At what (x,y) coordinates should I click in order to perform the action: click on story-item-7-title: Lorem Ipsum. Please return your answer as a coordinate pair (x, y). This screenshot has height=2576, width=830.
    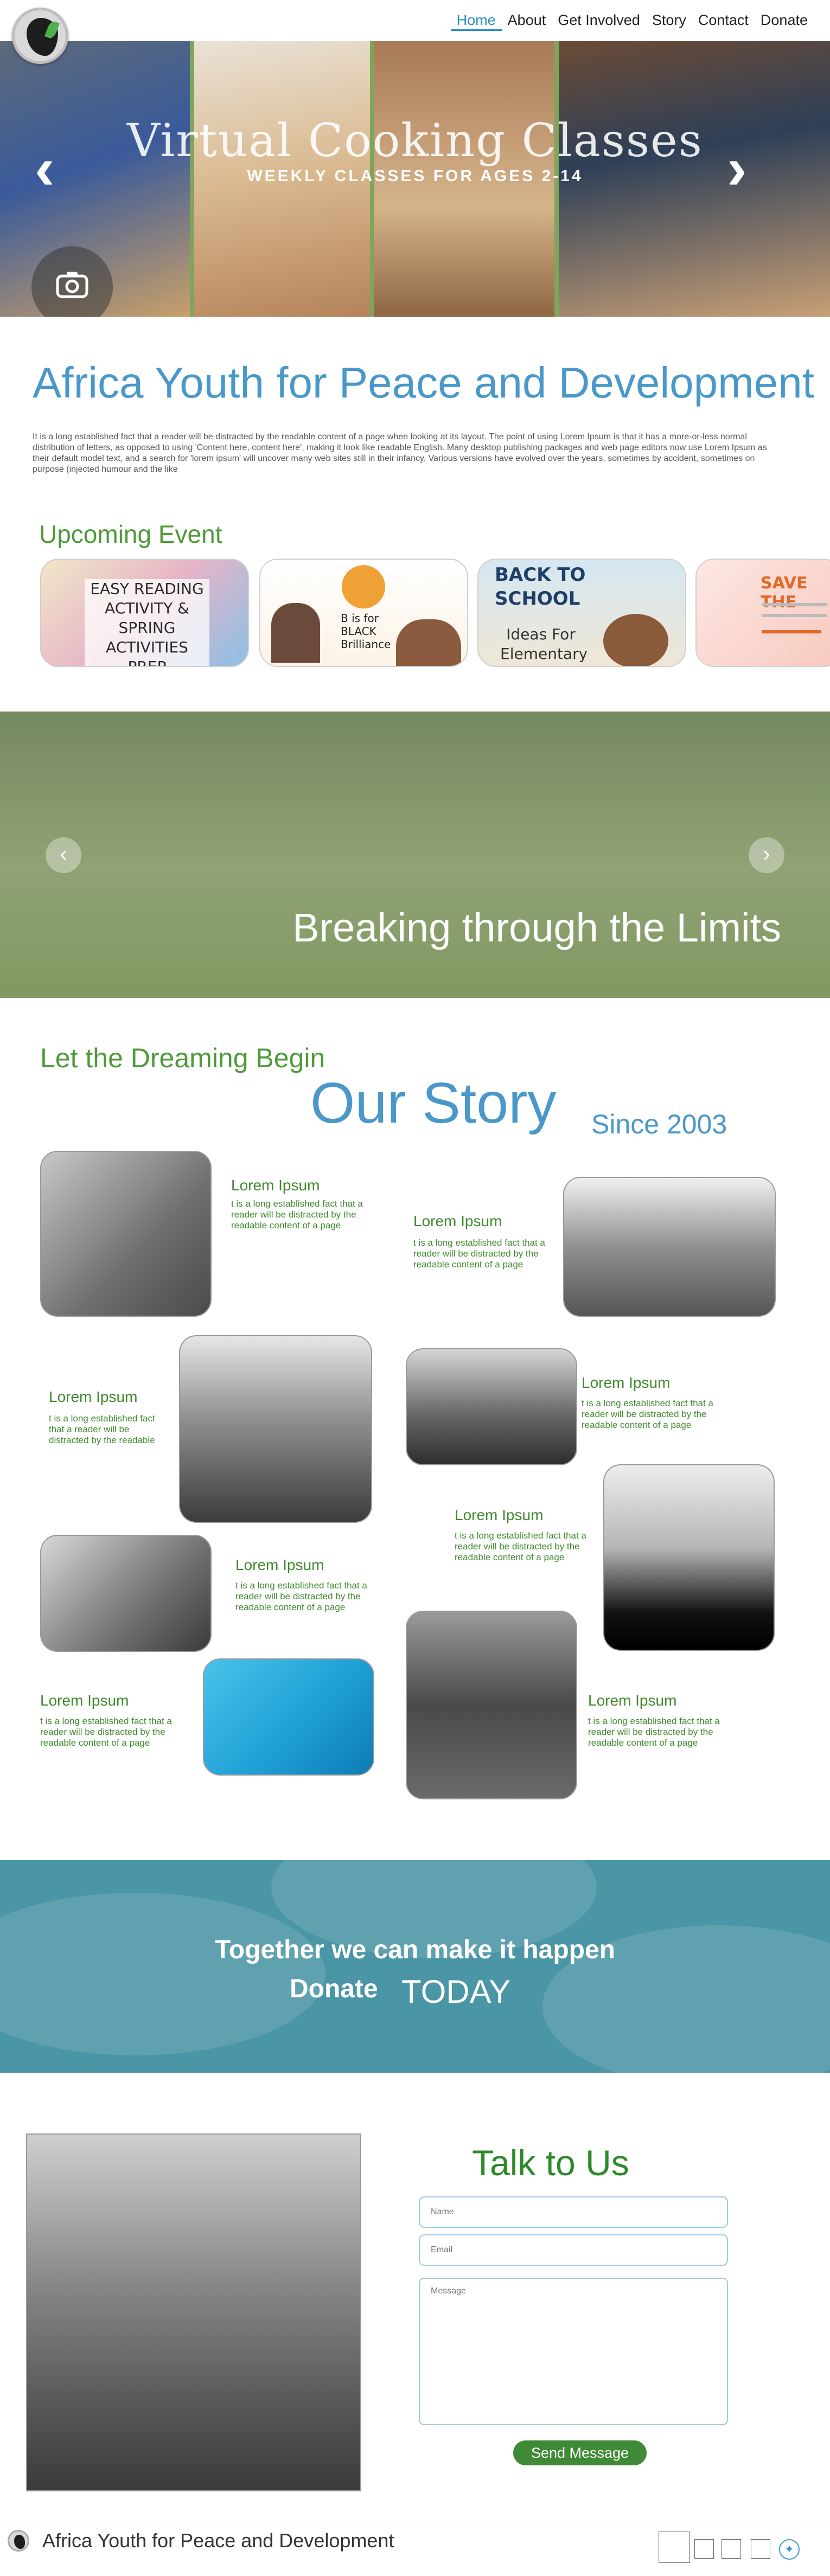
    Looking at the image, I should click on (84, 1700).